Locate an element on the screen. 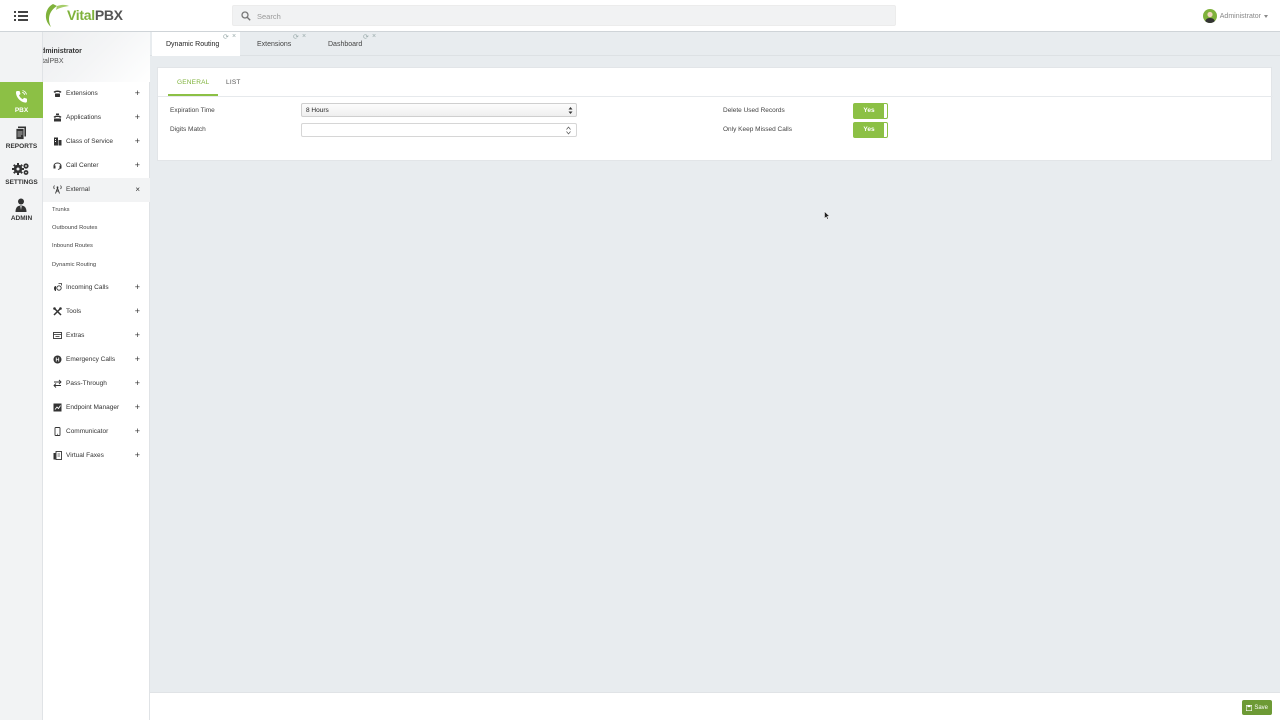 This screenshot has width=1280, height=720. admin-user-icon is located at coordinates (21, 205).